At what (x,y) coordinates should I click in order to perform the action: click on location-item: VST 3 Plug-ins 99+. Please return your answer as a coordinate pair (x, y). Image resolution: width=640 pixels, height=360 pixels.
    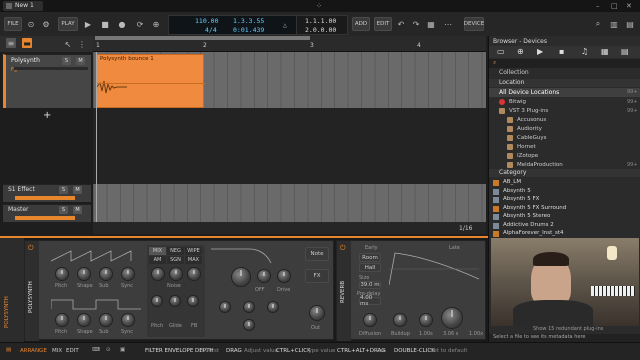
    Looking at the image, I should click on (564, 111).